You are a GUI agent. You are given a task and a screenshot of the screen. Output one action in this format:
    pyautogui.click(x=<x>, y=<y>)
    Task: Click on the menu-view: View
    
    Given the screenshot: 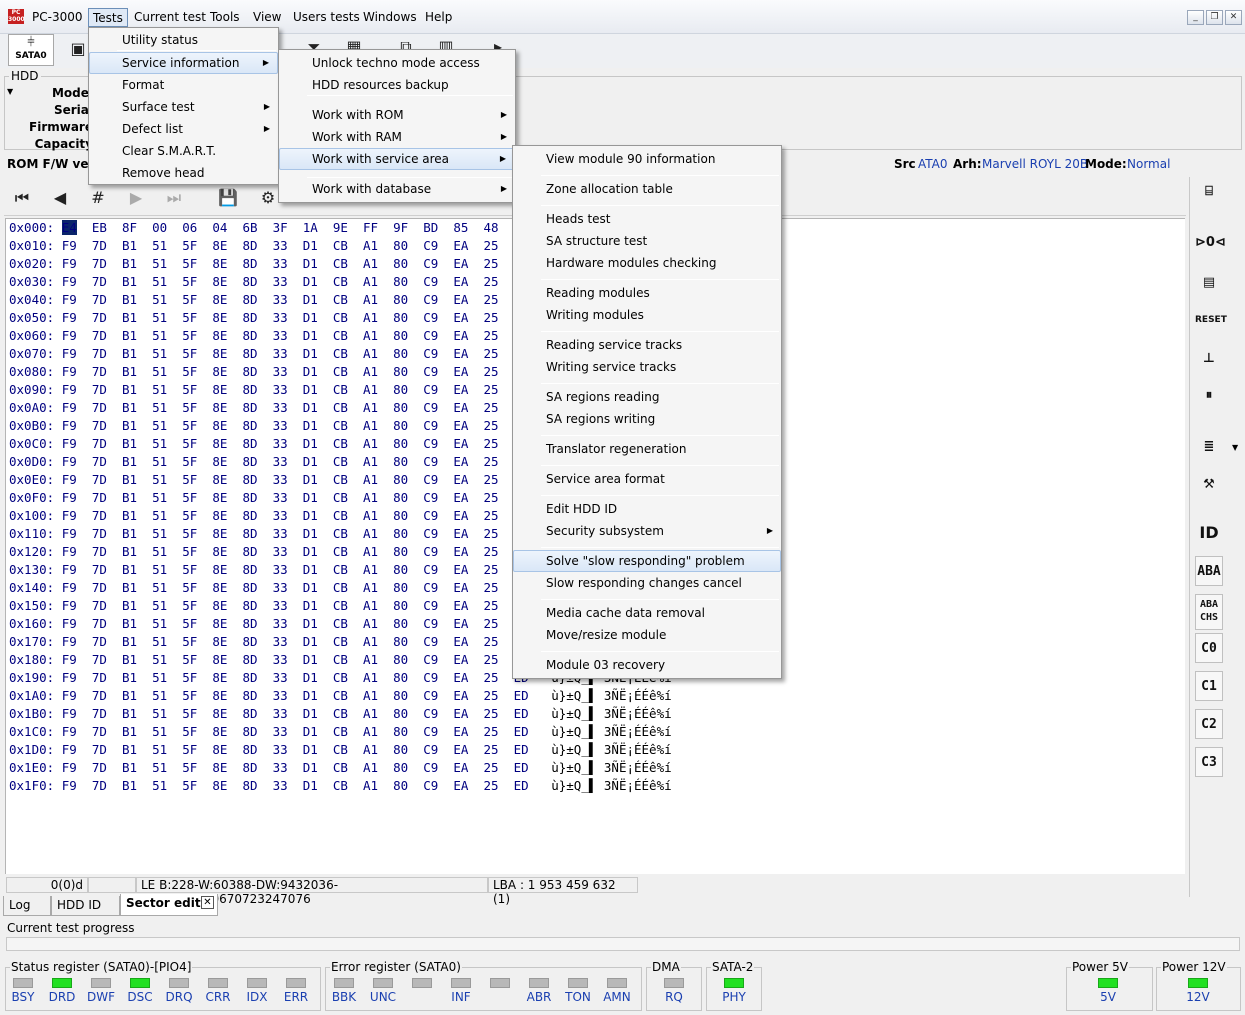 What is the action you would take?
    pyautogui.click(x=267, y=17)
    